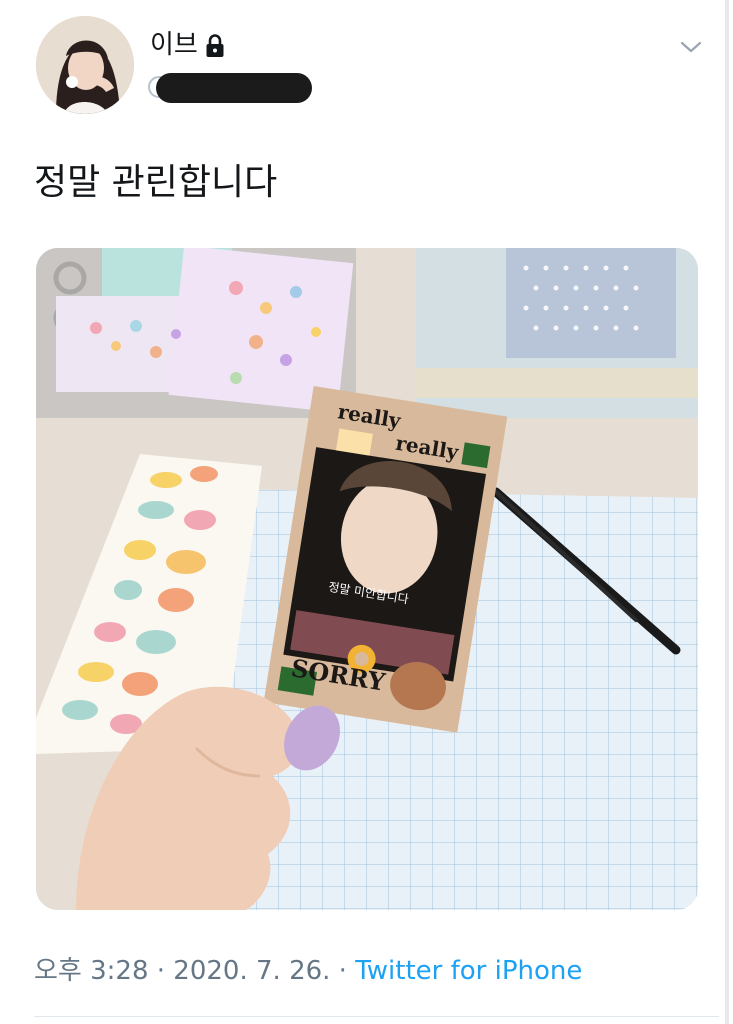 The width and height of the screenshot is (733, 1024). I want to click on scrollbar, so click(727, 512).